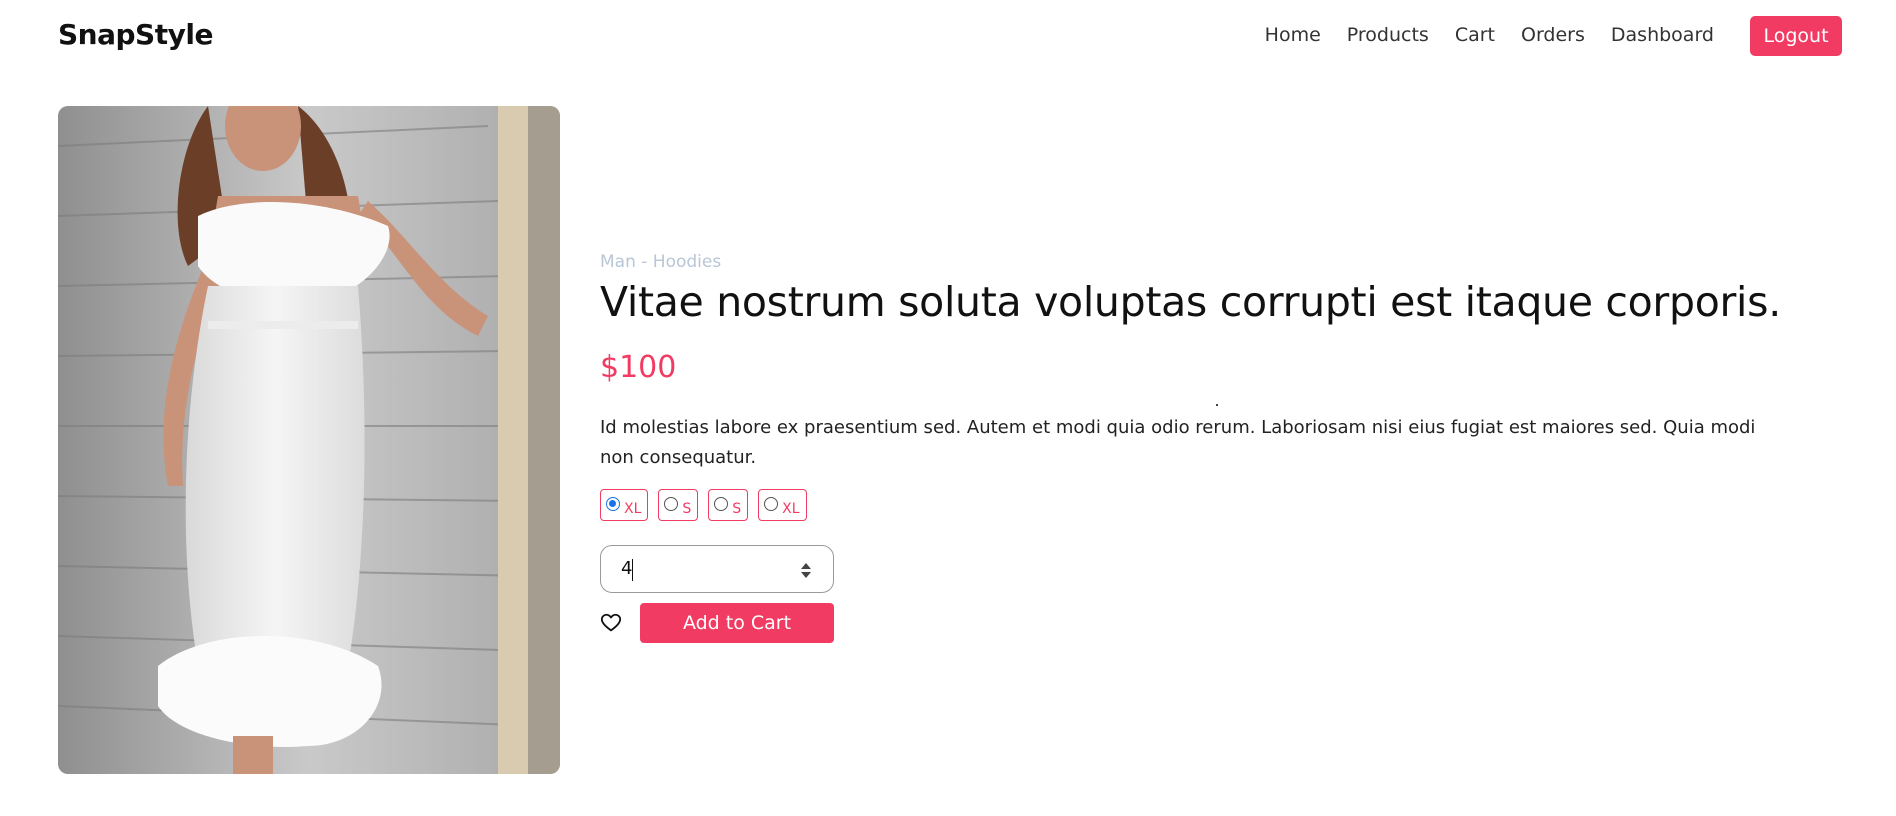  I want to click on heart-icon, so click(611, 623).